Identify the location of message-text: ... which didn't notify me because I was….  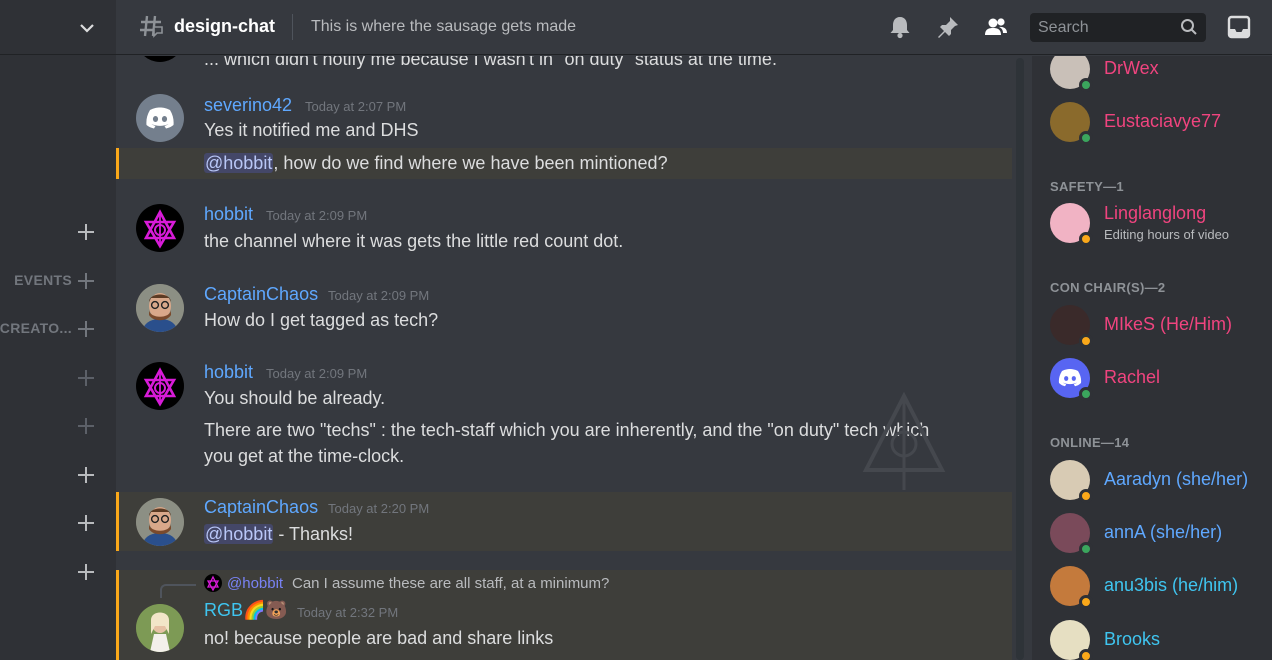
(490, 62).